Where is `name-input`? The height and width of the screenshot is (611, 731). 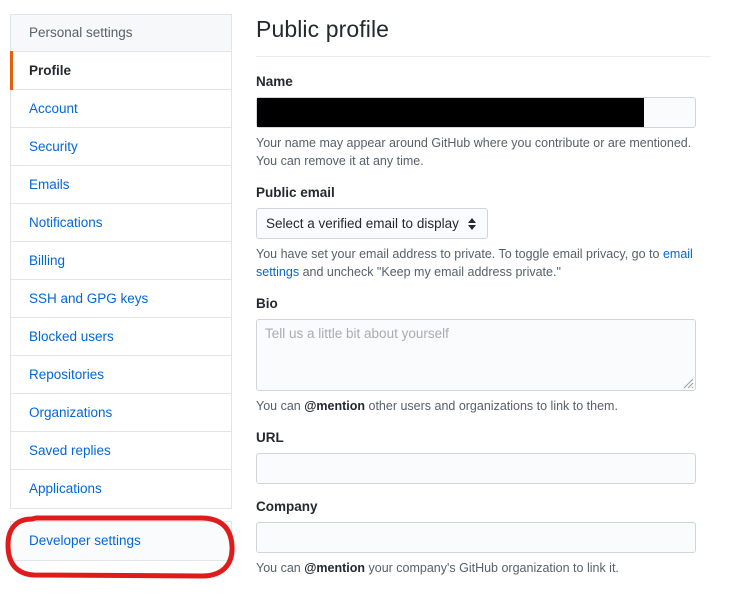 name-input is located at coordinates (476, 112).